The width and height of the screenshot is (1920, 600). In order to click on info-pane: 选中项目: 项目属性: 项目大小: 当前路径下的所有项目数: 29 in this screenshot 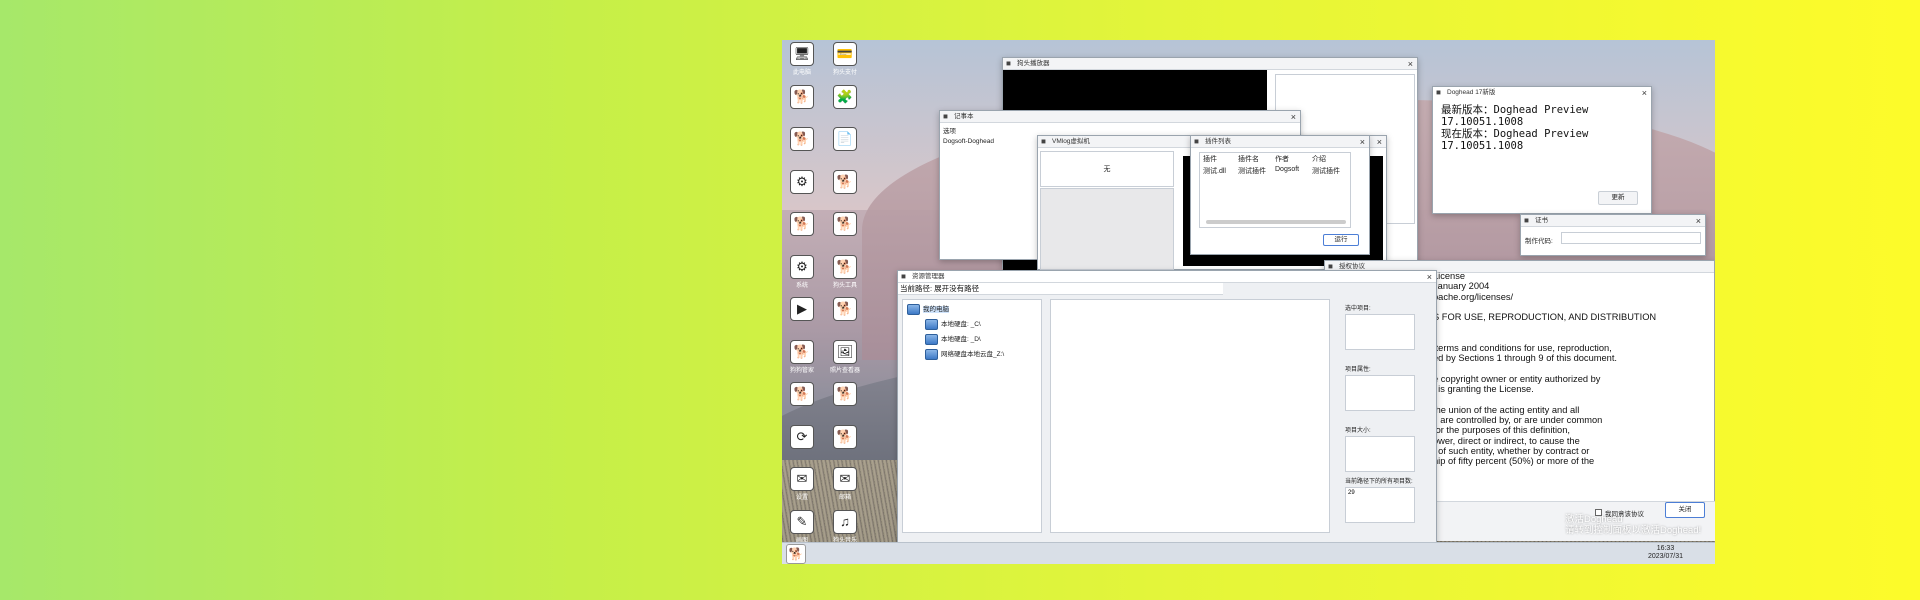, I will do `click(1385, 419)`.